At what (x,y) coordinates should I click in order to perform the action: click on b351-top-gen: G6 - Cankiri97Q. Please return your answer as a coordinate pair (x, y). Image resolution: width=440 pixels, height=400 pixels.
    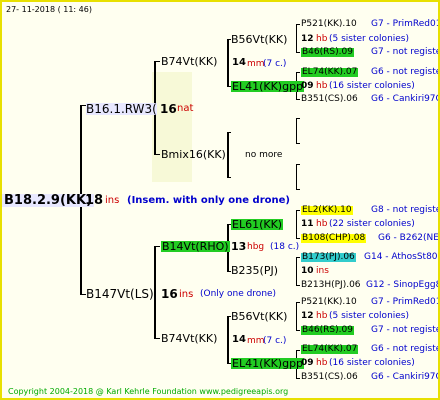
    Looking at the image, I should click on (405, 99).